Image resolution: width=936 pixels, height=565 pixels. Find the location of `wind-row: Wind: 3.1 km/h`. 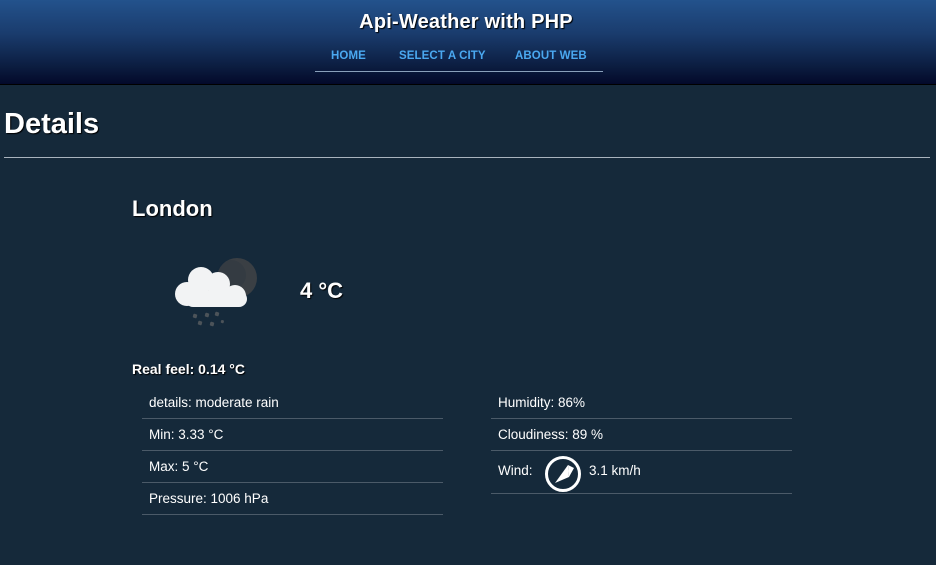

wind-row: Wind: 3.1 km/h is located at coordinates (641, 472).